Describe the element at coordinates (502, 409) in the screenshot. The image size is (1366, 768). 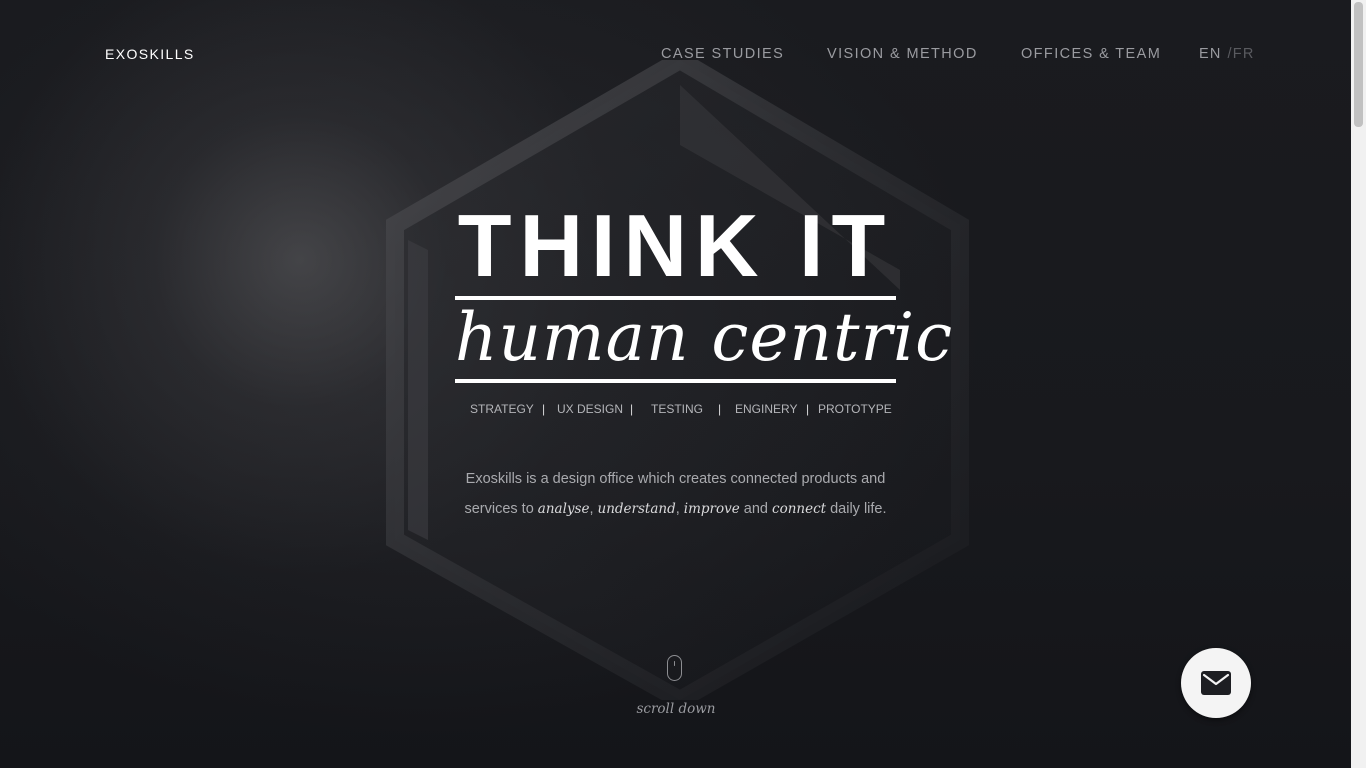
I see `service-strategy: STRATEGY` at that location.